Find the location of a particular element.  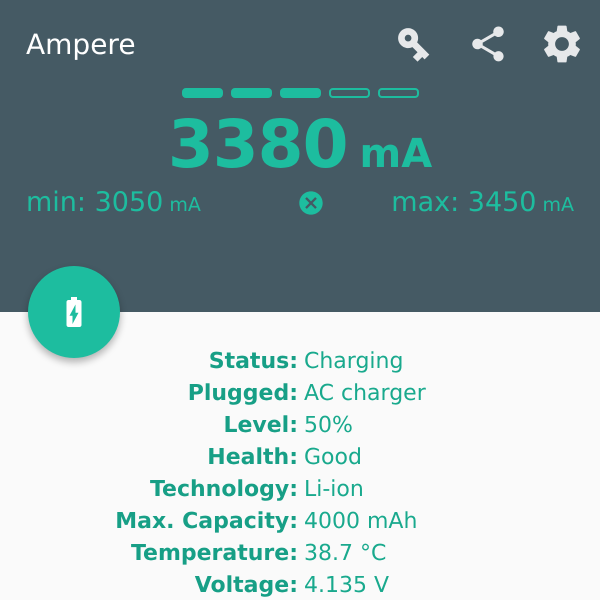

max-unit: mA is located at coordinates (558, 205).